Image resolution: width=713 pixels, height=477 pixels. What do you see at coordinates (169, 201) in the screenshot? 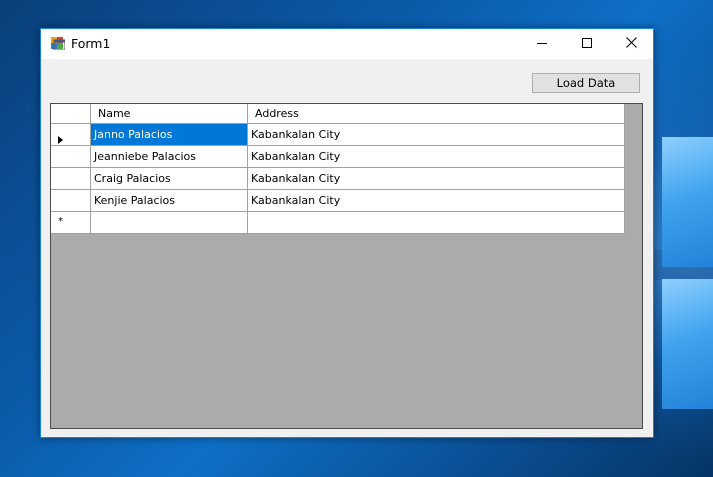
I see `cell-name: Kenjie Palacios` at bounding box center [169, 201].